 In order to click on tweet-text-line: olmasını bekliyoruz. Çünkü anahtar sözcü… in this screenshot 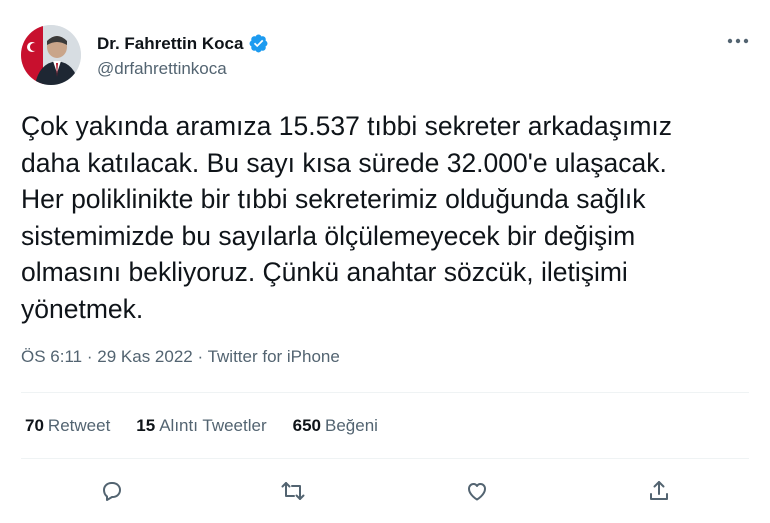, I will do `click(324, 272)`.